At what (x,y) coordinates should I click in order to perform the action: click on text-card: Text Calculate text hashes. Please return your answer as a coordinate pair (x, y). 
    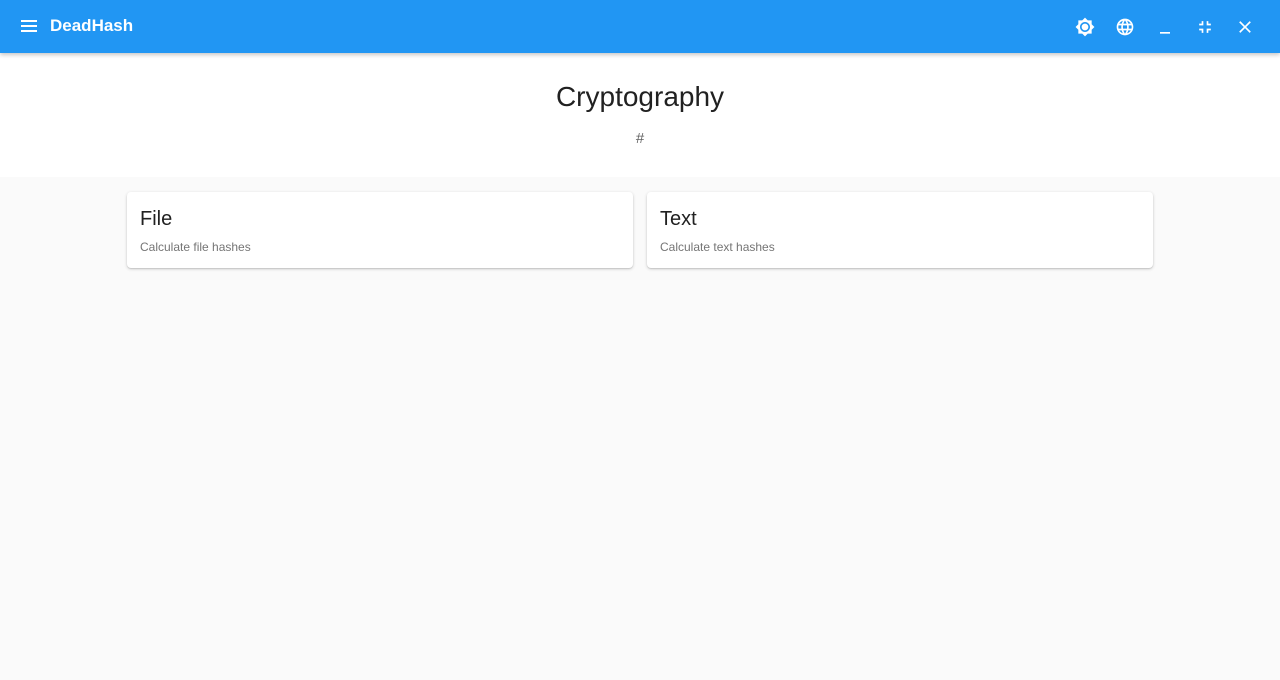
    Looking at the image, I should click on (900, 230).